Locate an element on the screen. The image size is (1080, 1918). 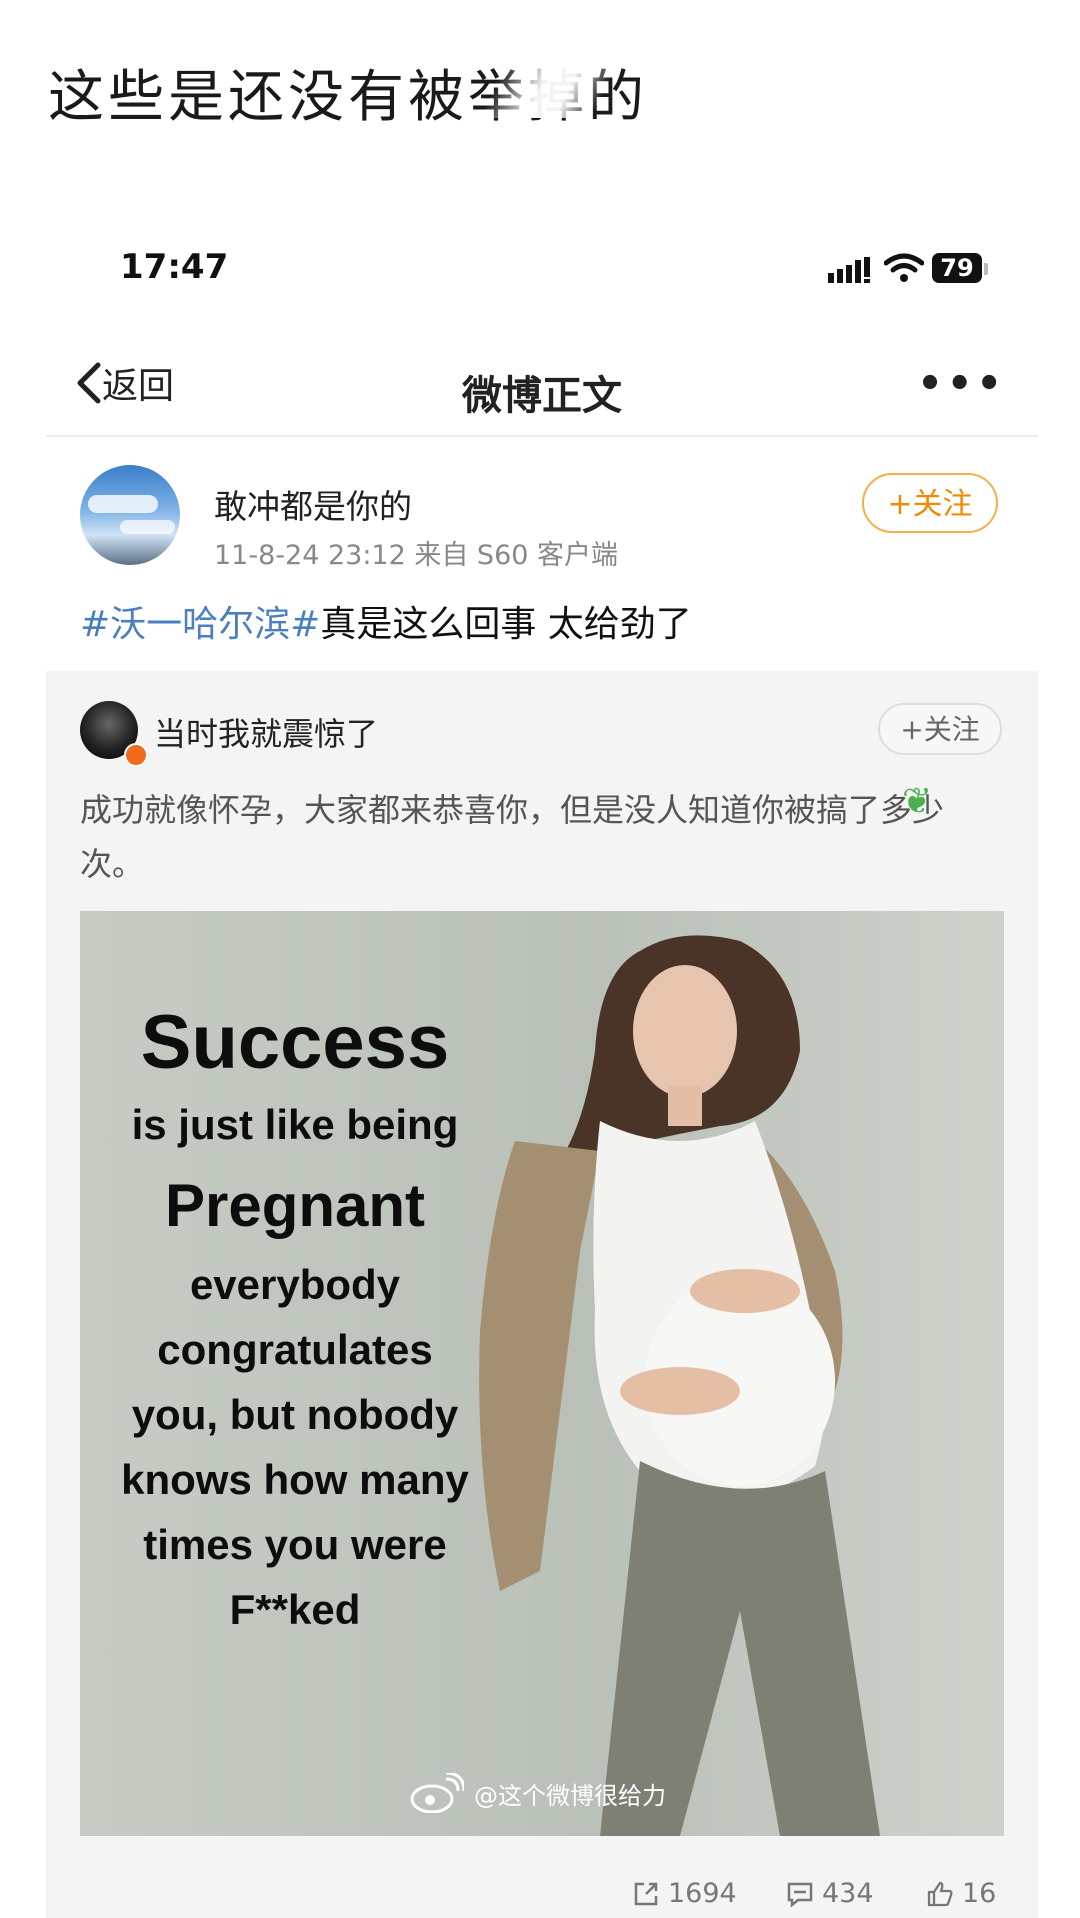
page-title: 微博正文 is located at coordinates (542, 396).